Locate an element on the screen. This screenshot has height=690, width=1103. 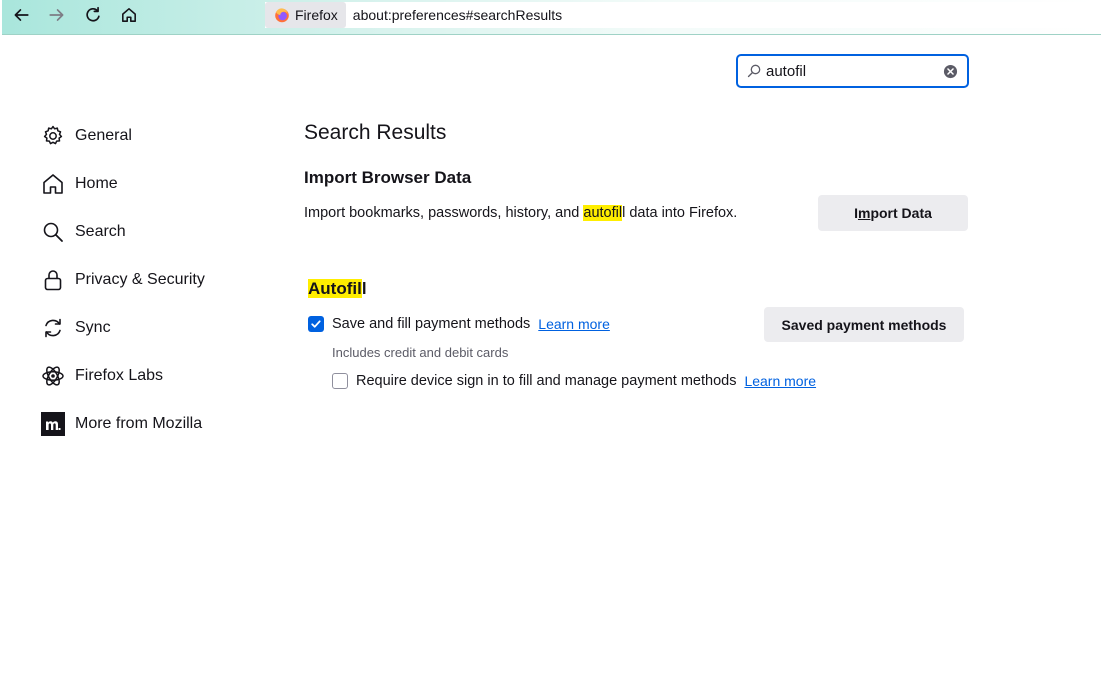
search-highlight: autofil is located at coordinates (603, 213).